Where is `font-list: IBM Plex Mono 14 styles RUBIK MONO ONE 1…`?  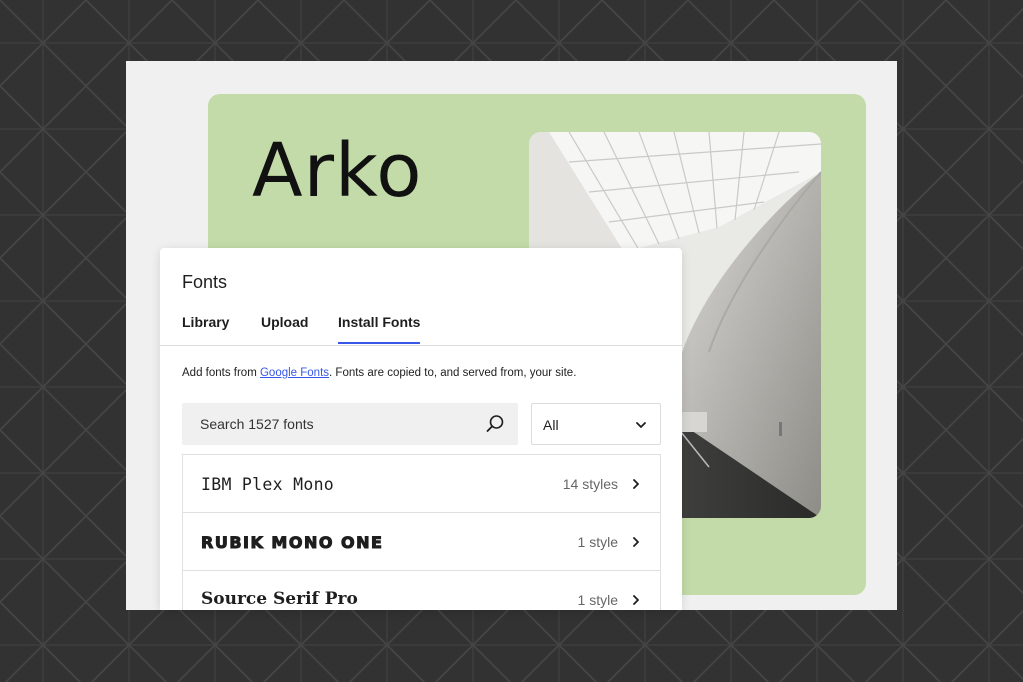 font-list: IBM Plex Mono 14 styles RUBIK MONO ONE 1… is located at coordinates (421, 532).